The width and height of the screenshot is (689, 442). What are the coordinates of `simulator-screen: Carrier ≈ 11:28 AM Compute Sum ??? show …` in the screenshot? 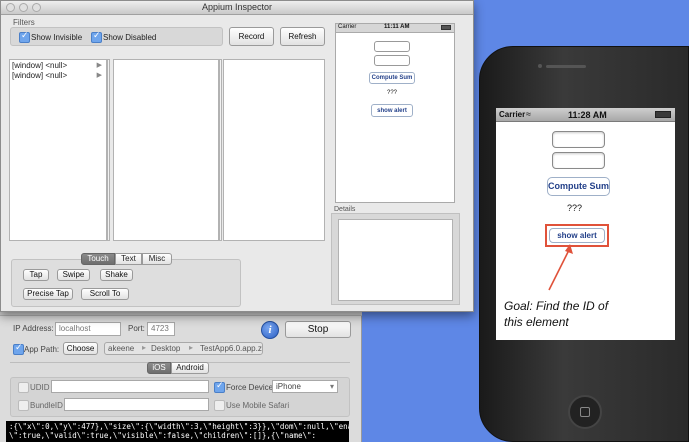 It's located at (585, 224).